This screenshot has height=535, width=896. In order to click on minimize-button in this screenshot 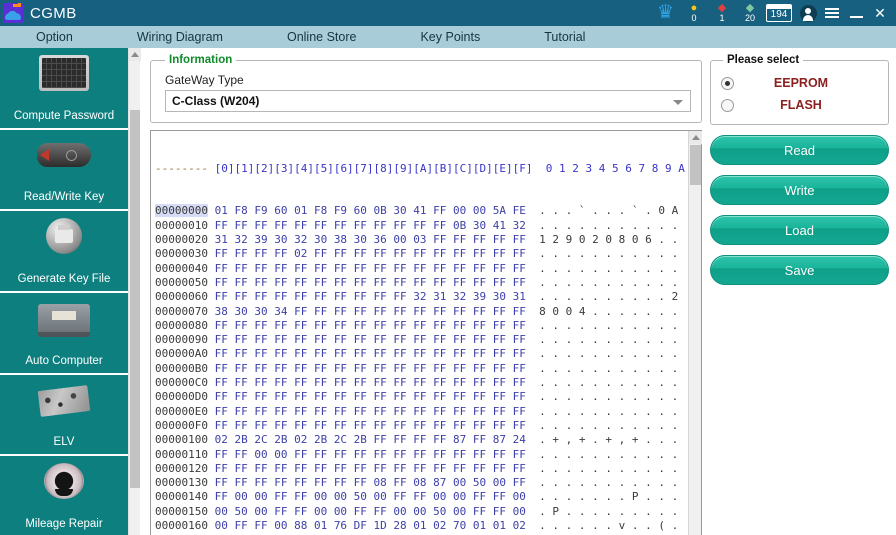, I will do `click(856, 13)`.